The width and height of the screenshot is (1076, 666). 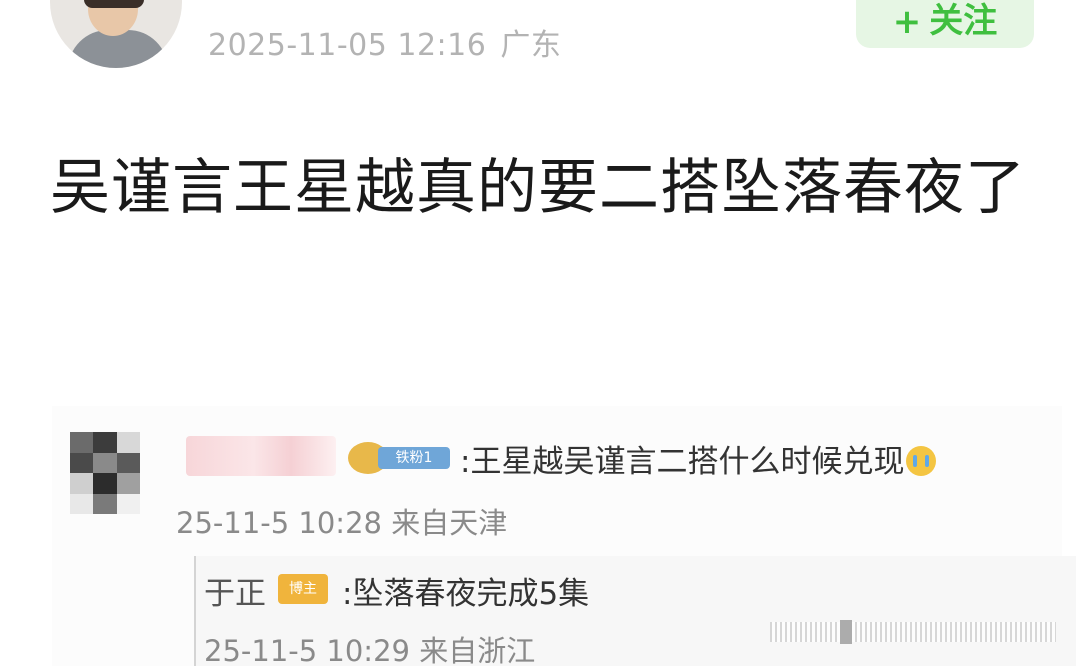 What do you see at coordinates (118, 49) in the screenshot?
I see `avatar-body-shape` at bounding box center [118, 49].